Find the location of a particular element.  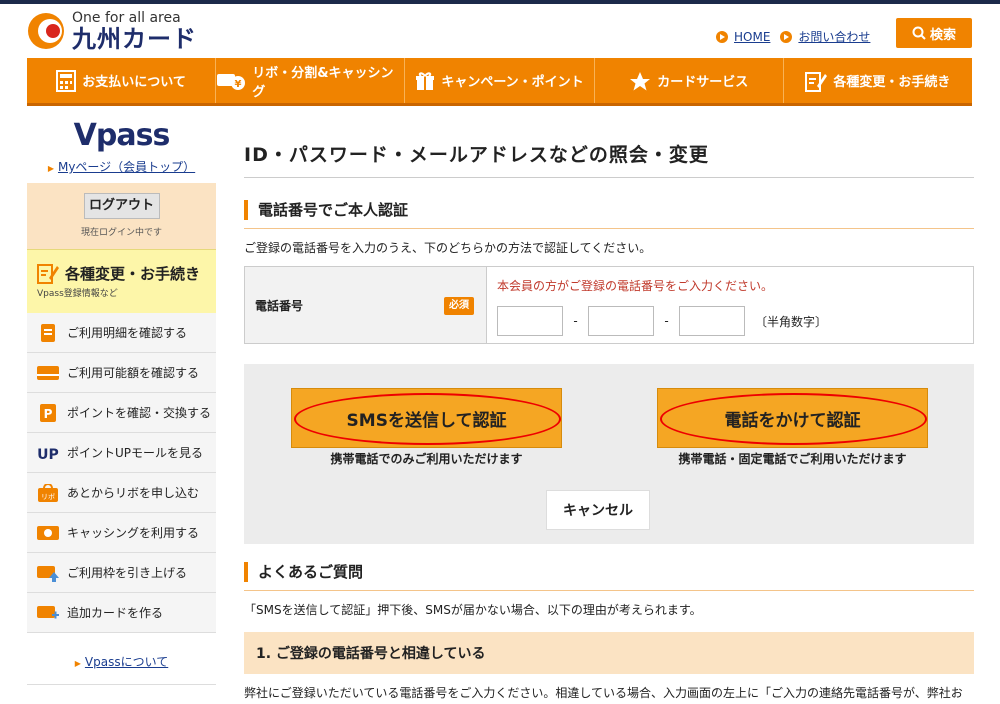

sidebar-item-revo: リボ あとからリボを申し込む is located at coordinates (121, 493).